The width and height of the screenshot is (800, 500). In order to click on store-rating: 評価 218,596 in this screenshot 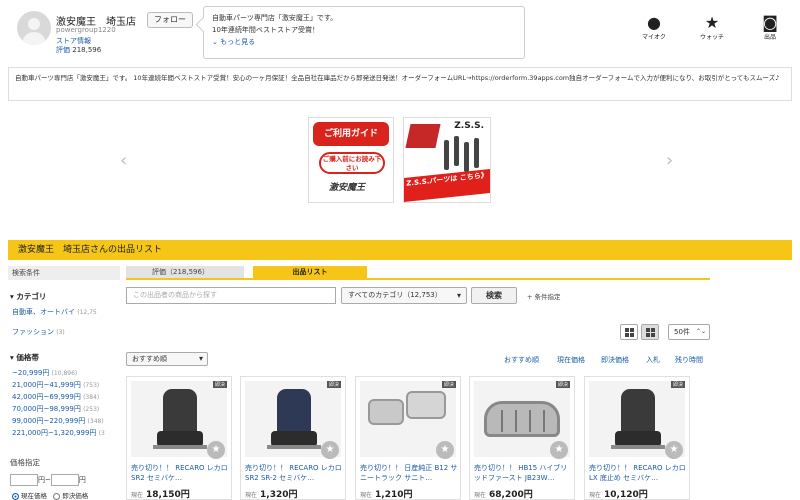, I will do `click(78, 50)`.